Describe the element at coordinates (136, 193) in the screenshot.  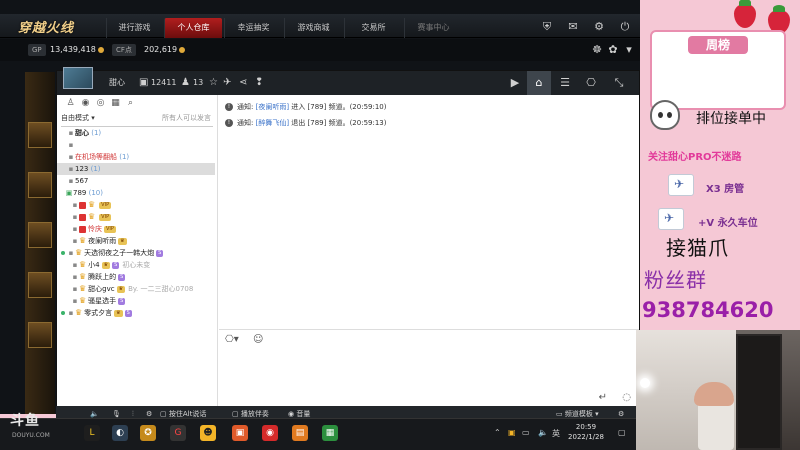
I see `channel-row: ▣789 (10)` at that location.